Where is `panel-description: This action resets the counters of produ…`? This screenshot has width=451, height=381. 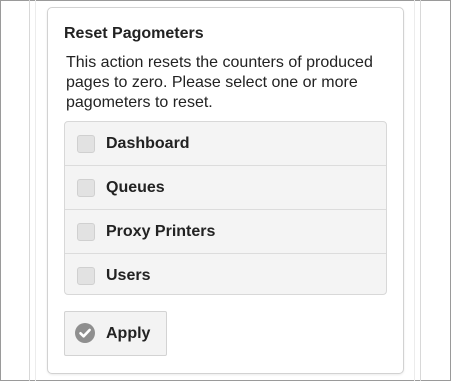 panel-description: This action resets the counters of produ… is located at coordinates (219, 82).